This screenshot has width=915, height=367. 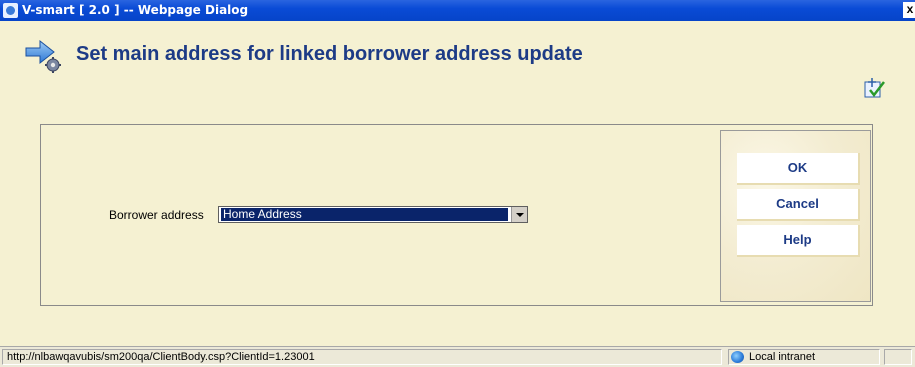 I want to click on help-button: Help, so click(x=798, y=241).